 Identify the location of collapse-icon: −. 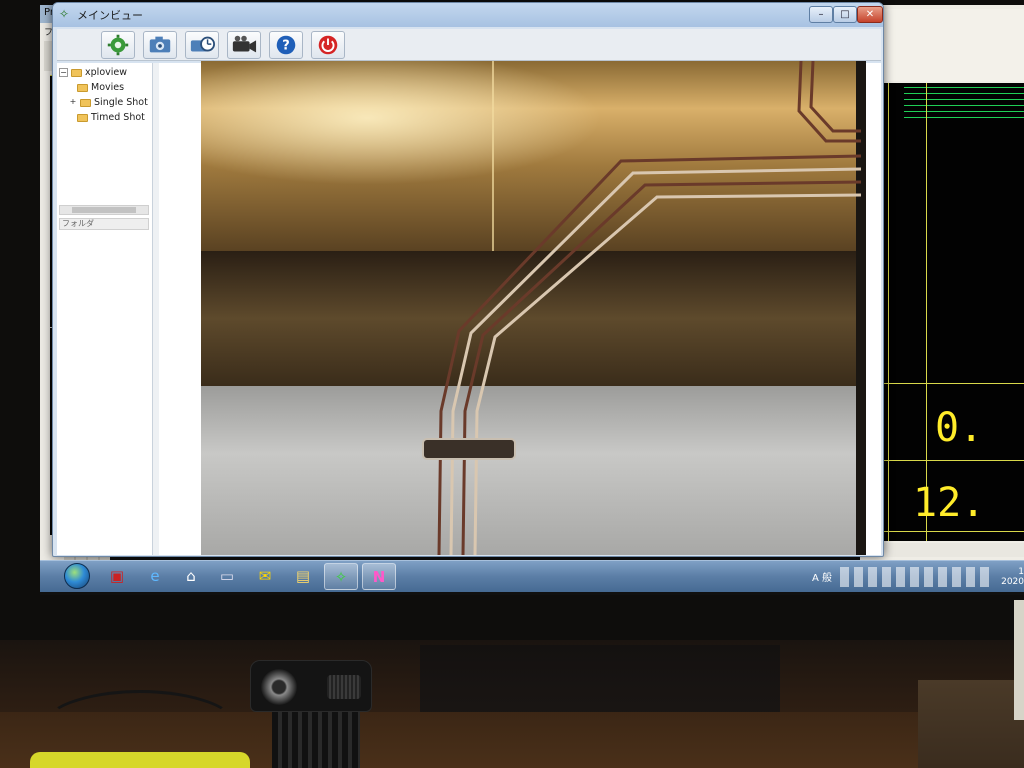
(63, 72).